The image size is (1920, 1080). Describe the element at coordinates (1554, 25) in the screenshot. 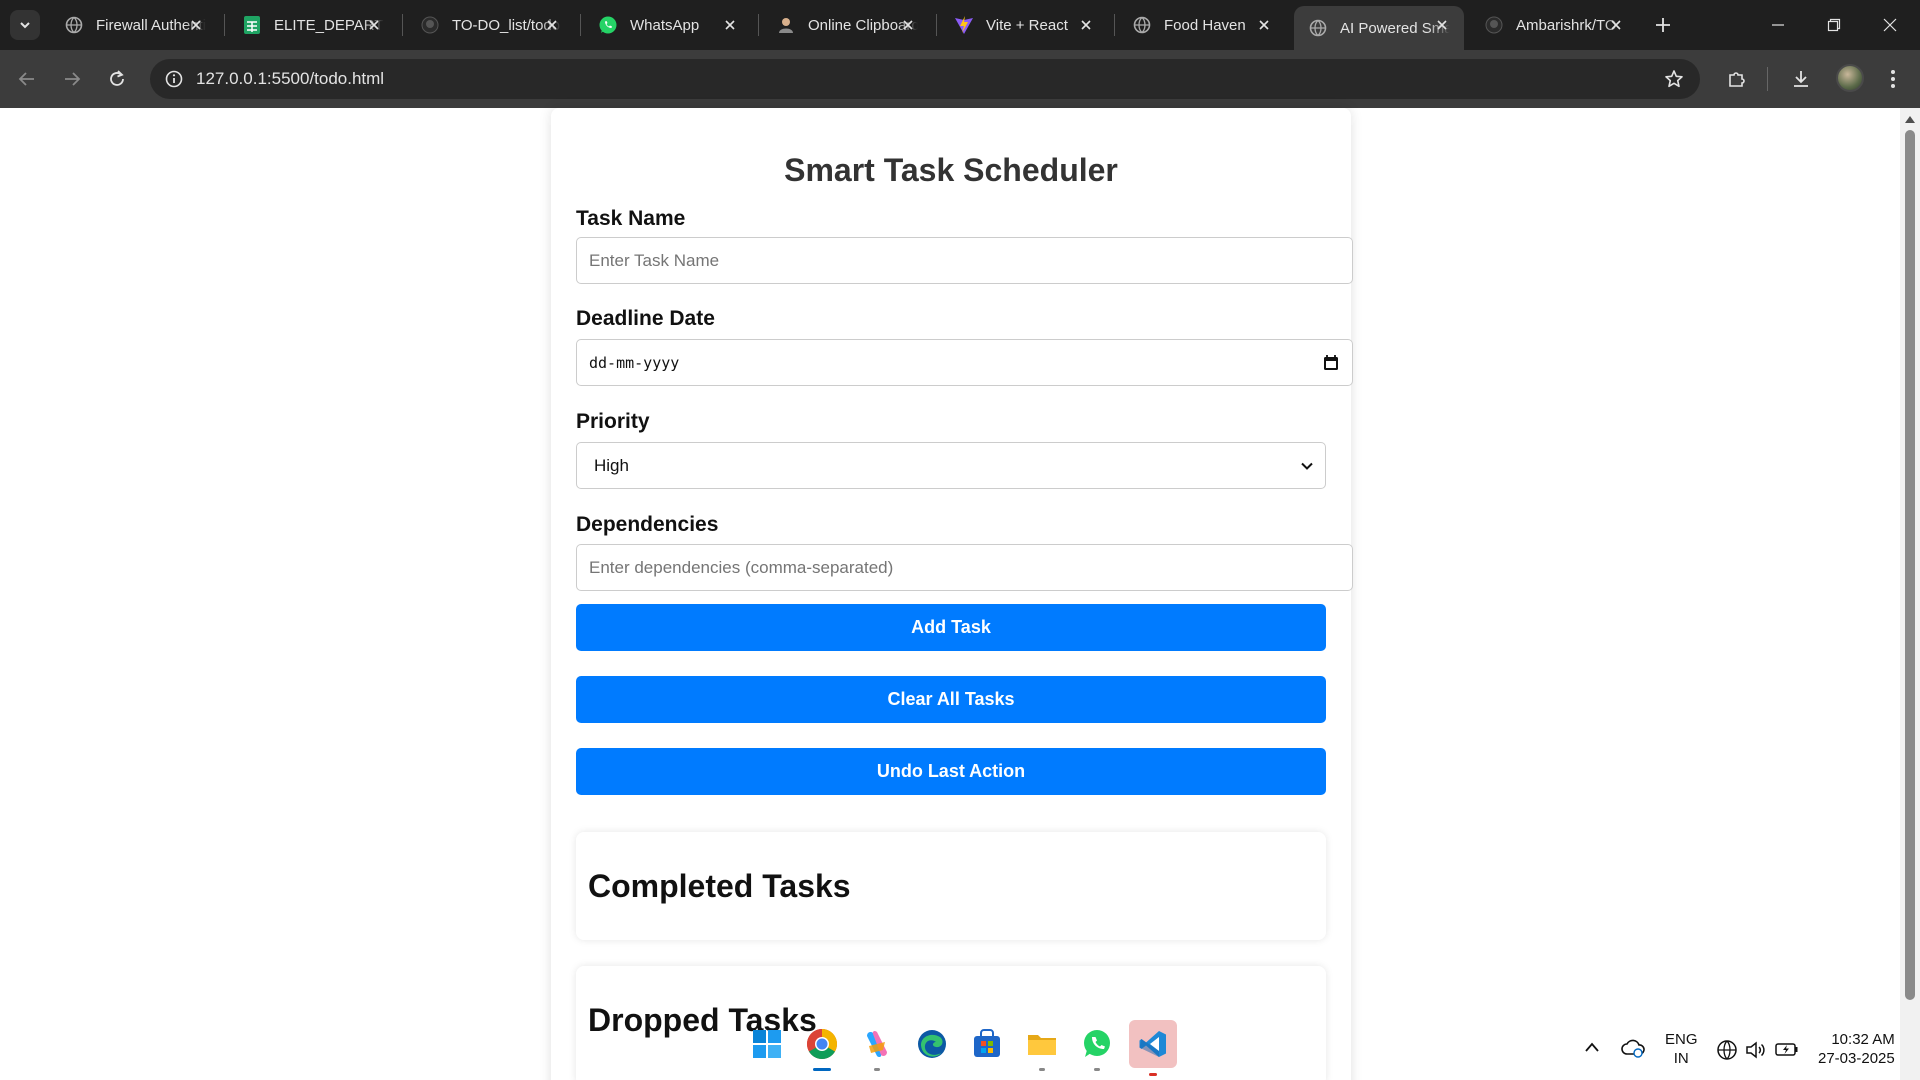

I see `tab-ambarishrk: Ambarishrk/TO` at that location.